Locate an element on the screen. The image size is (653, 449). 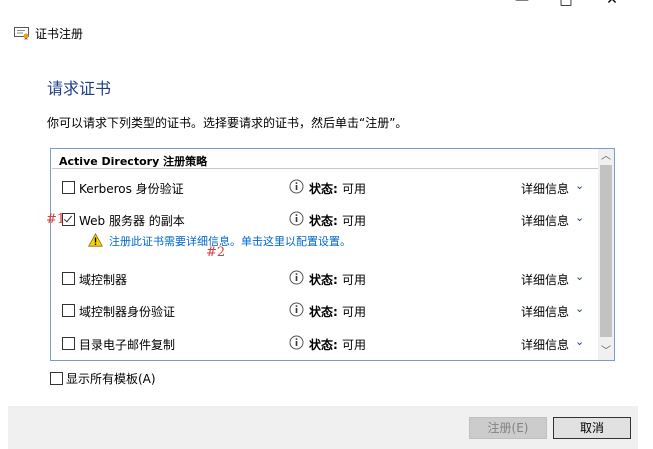
configure-settings-link: 注册此证书需要详细信息。单击这里以配置设置。 is located at coordinates (230, 241).